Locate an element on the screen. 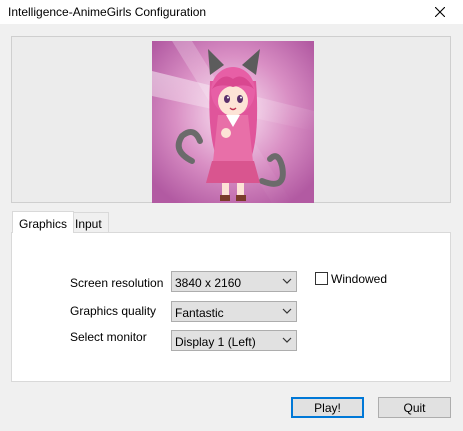 The width and height of the screenshot is (463, 431). select-monitor-label: Select monitor is located at coordinates (108, 337).